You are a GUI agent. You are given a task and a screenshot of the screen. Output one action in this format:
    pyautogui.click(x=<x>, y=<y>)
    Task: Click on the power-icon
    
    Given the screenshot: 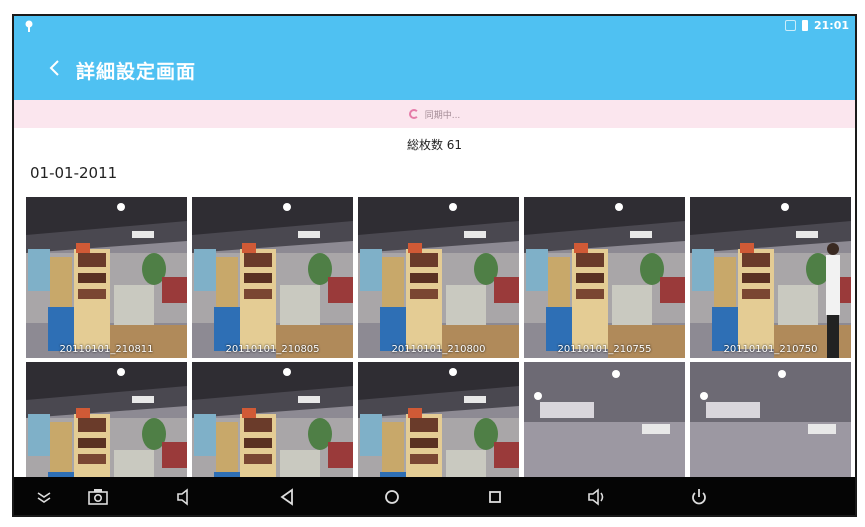 What is the action you would take?
    pyautogui.click(x=699, y=497)
    